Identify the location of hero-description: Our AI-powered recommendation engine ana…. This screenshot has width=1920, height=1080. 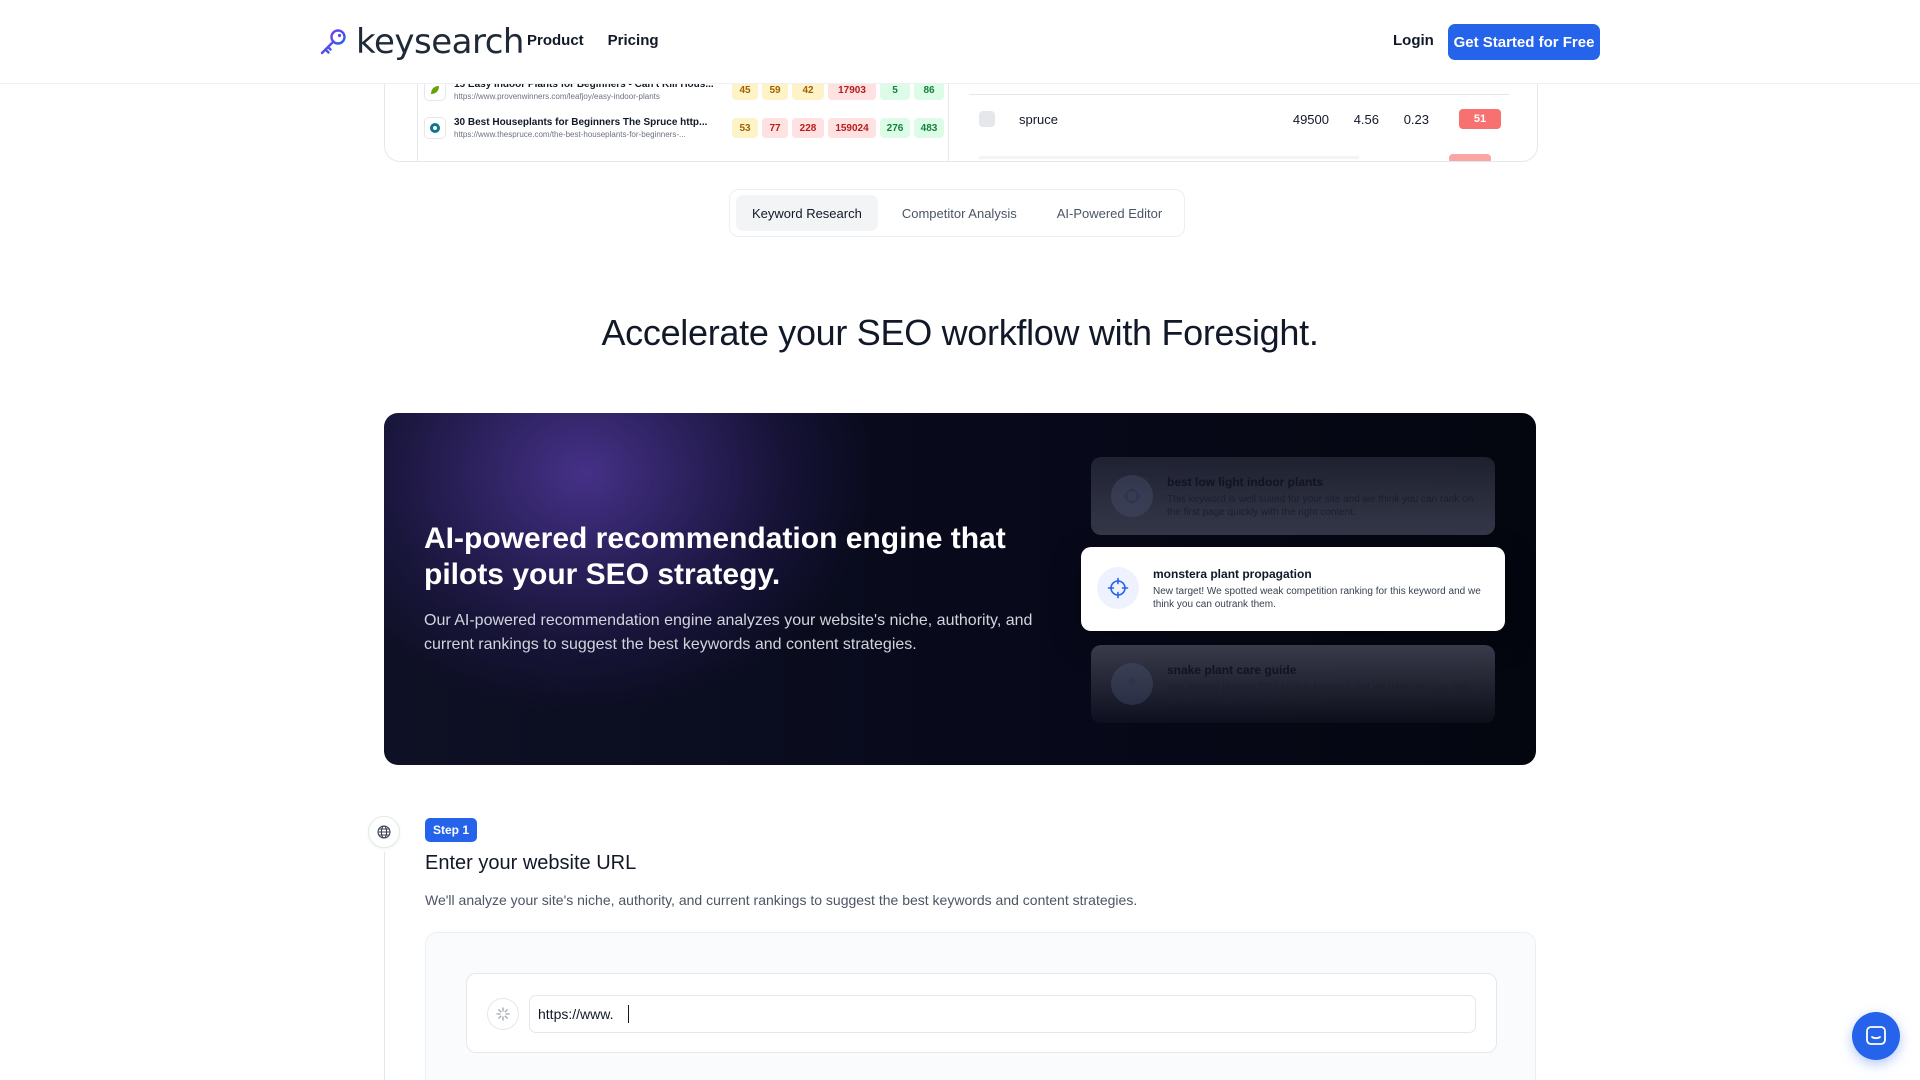
(728, 632).